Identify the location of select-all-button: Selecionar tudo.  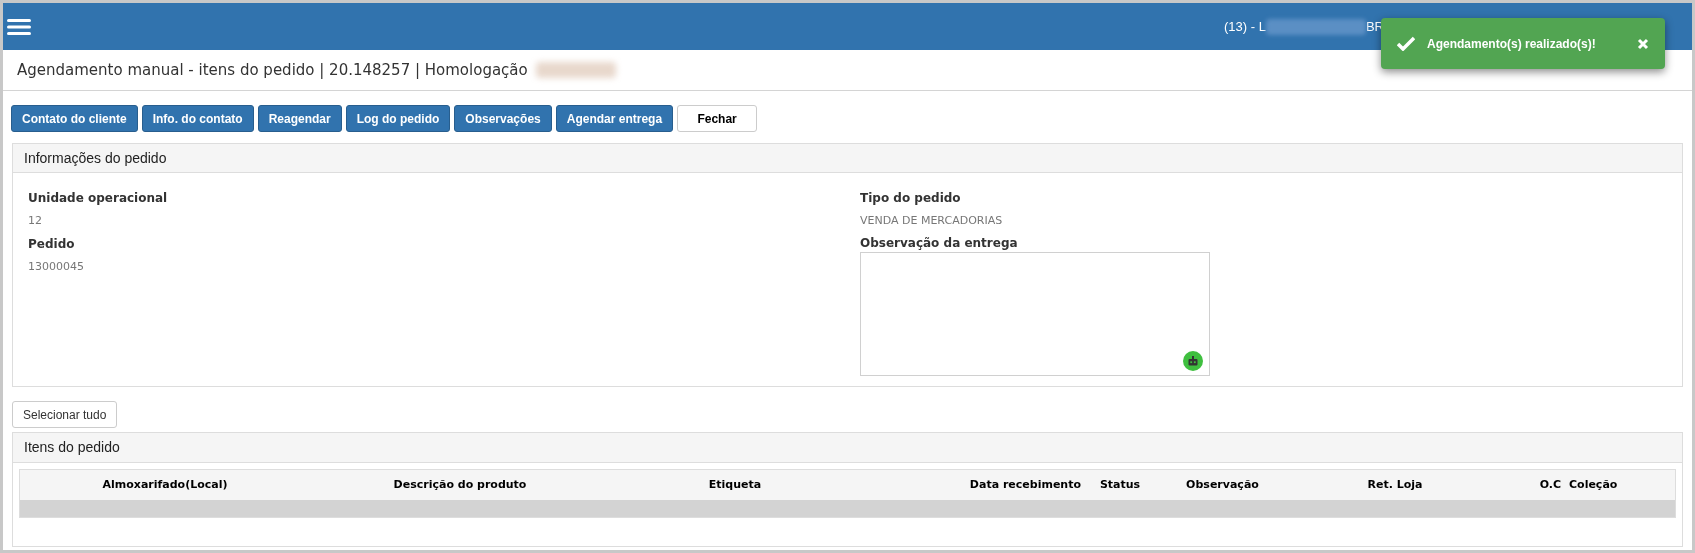
(65, 414).